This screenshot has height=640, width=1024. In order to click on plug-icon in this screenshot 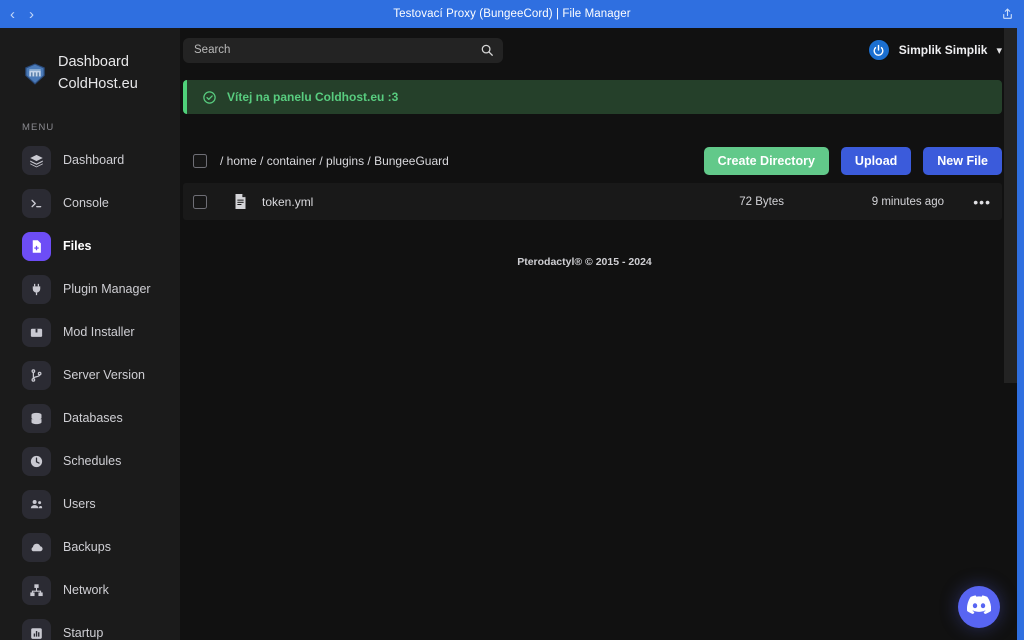, I will do `click(36, 289)`.